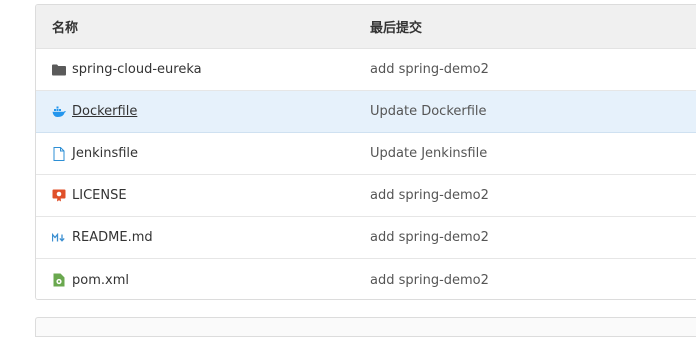  What do you see at coordinates (59, 112) in the screenshot?
I see `docker-icon` at bounding box center [59, 112].